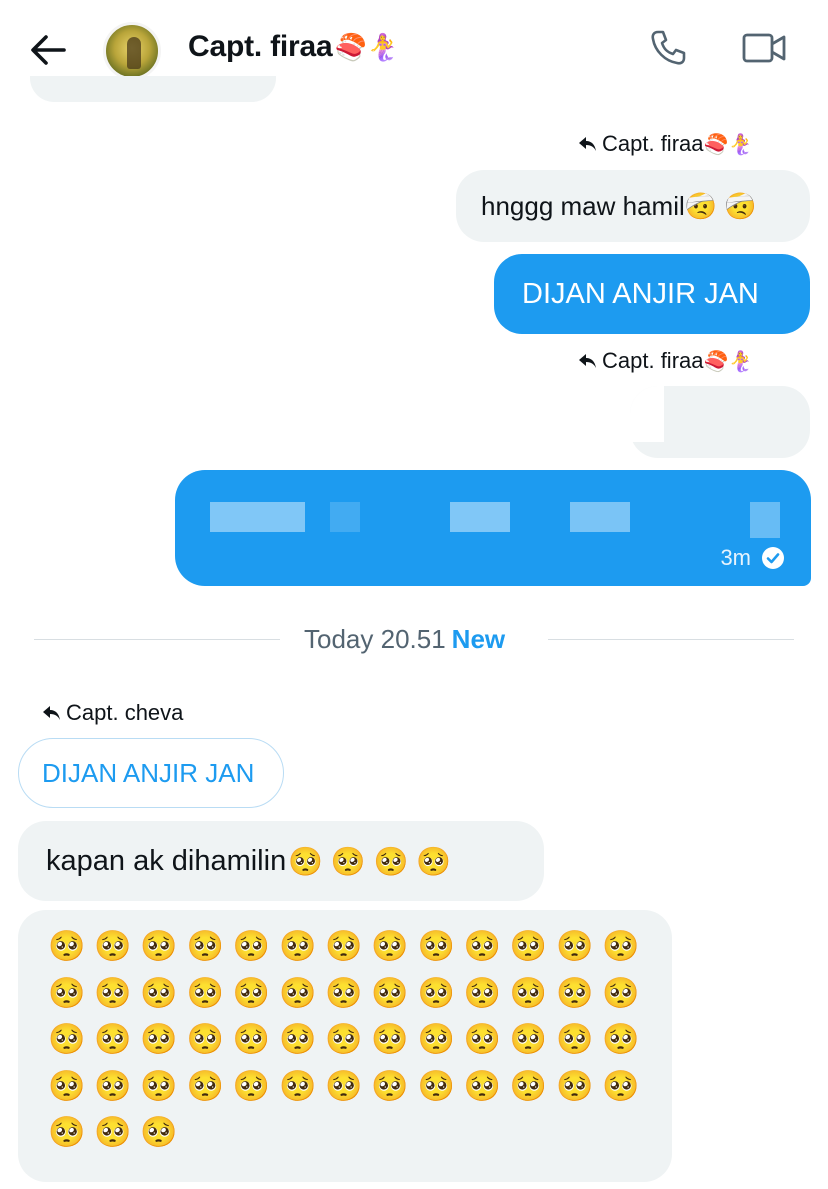 The height and width of the screenshot is (1189, 828). I want to click on reply-label: Capt. cheva, so click(112, 713).